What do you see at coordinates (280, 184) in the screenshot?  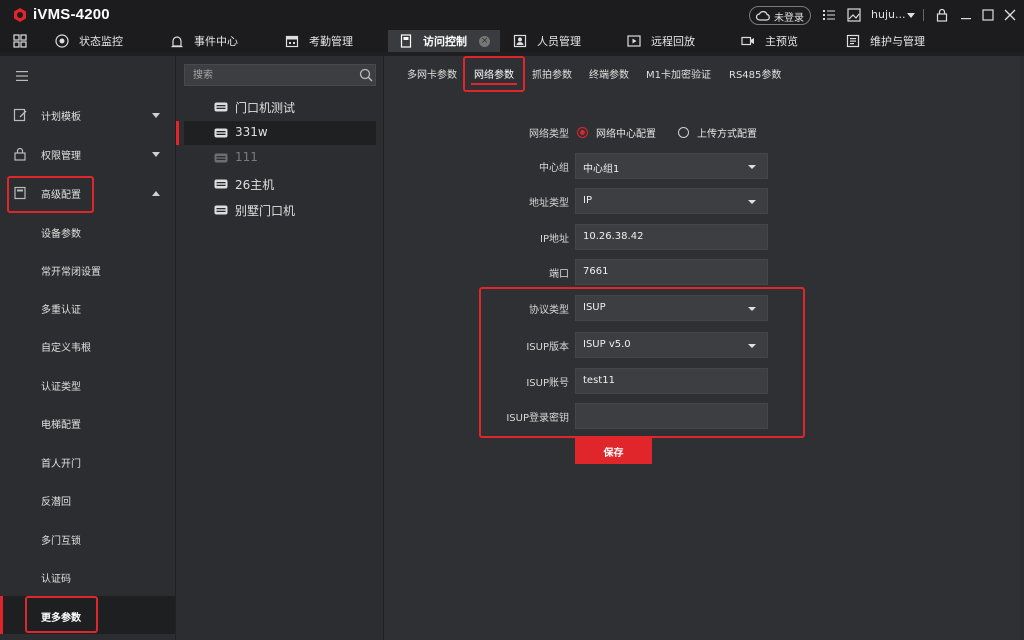 I see `device-item: 26主机` at bounding box center [280, 184].